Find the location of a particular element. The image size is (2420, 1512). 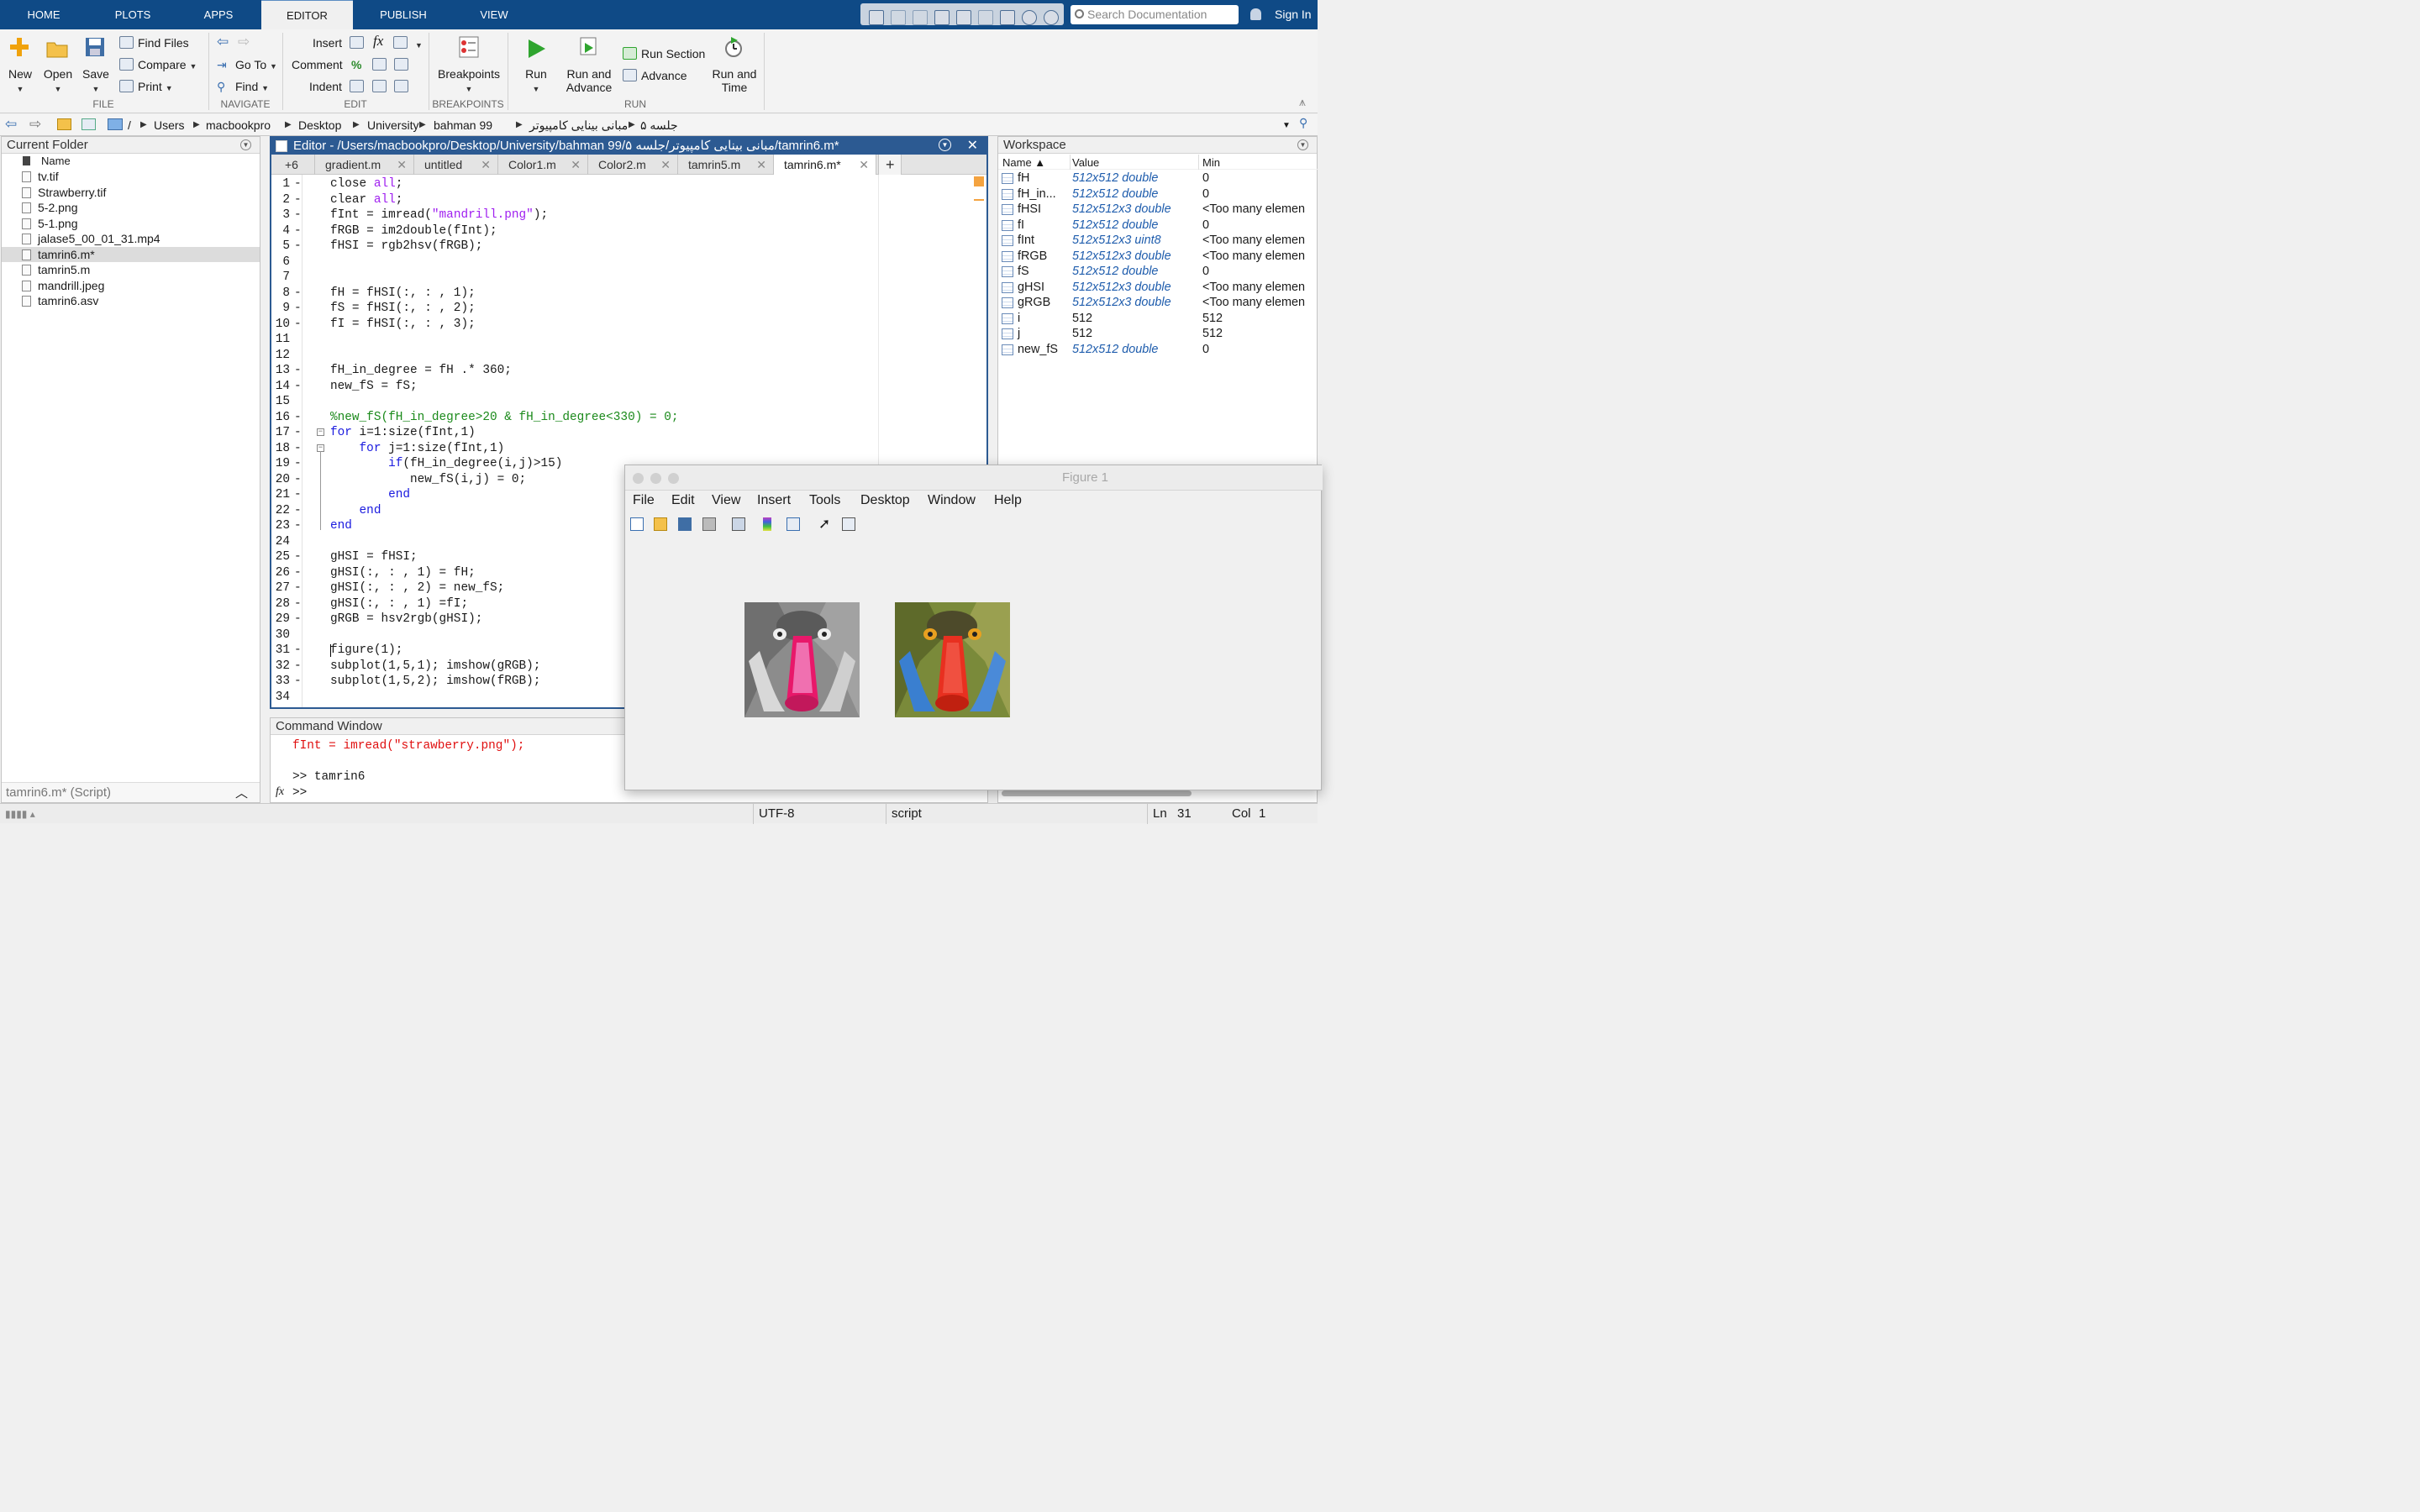

file-row: jalase5_00_01_31.mp4 is located at coordinates (131, 238).